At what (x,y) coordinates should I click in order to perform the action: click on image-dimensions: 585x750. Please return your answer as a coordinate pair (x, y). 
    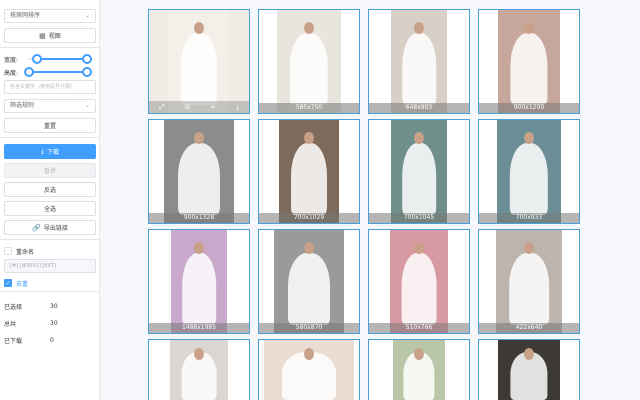
    Looking at the image, I should click on (309, 108).